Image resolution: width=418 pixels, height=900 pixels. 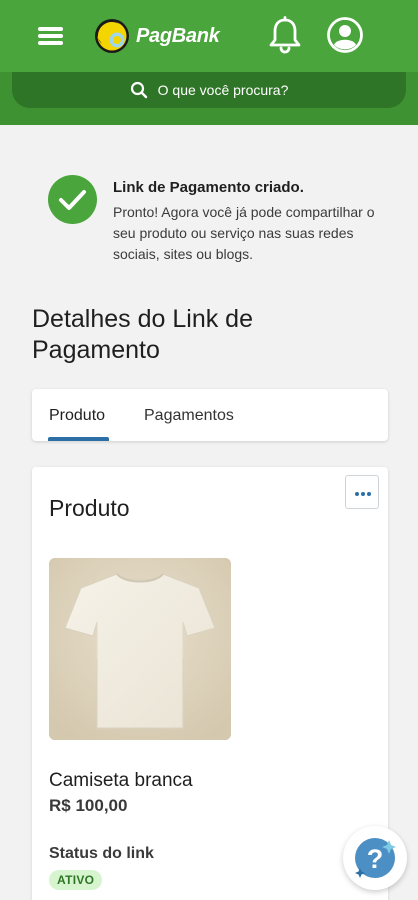 What do you see at coordinates (72, 199) in the screenshot?
I see `check-circle-icon` at bounding box center [72, 199].